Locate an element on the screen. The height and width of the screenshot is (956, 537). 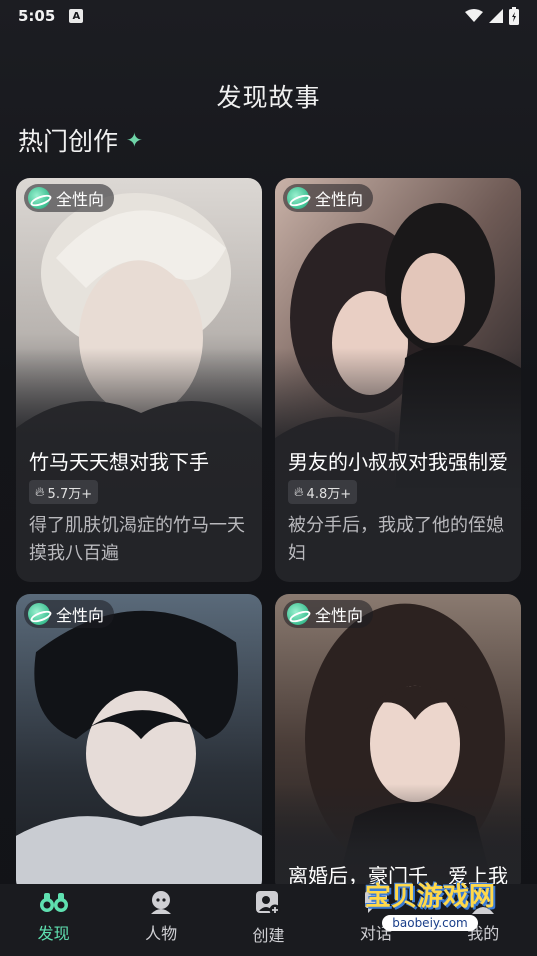
character-icon is located at coordinates (161, 902).